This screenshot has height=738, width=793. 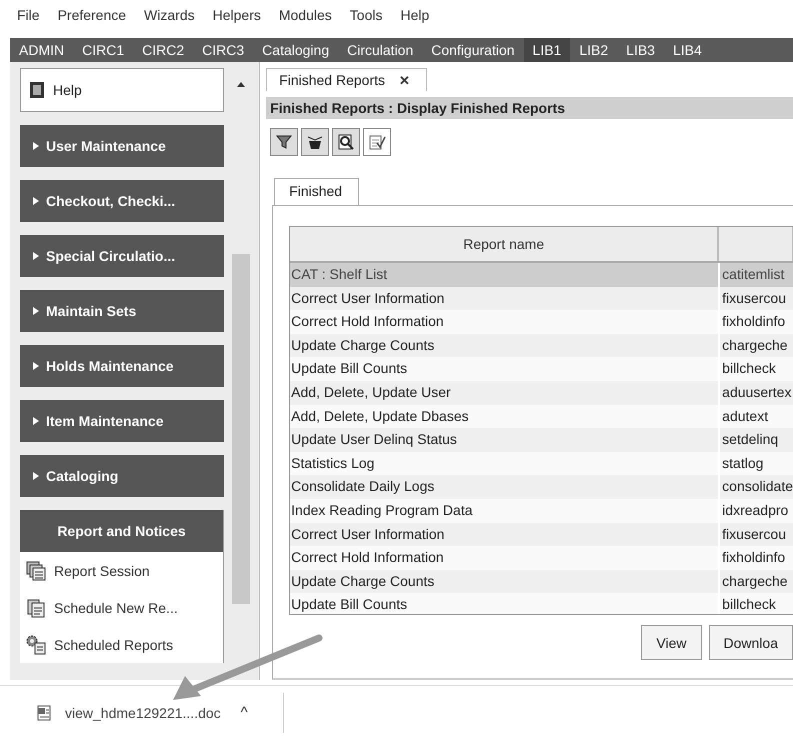 I want to click on sidebar-group: Holds Maintenance, so click(x=122, y=366).